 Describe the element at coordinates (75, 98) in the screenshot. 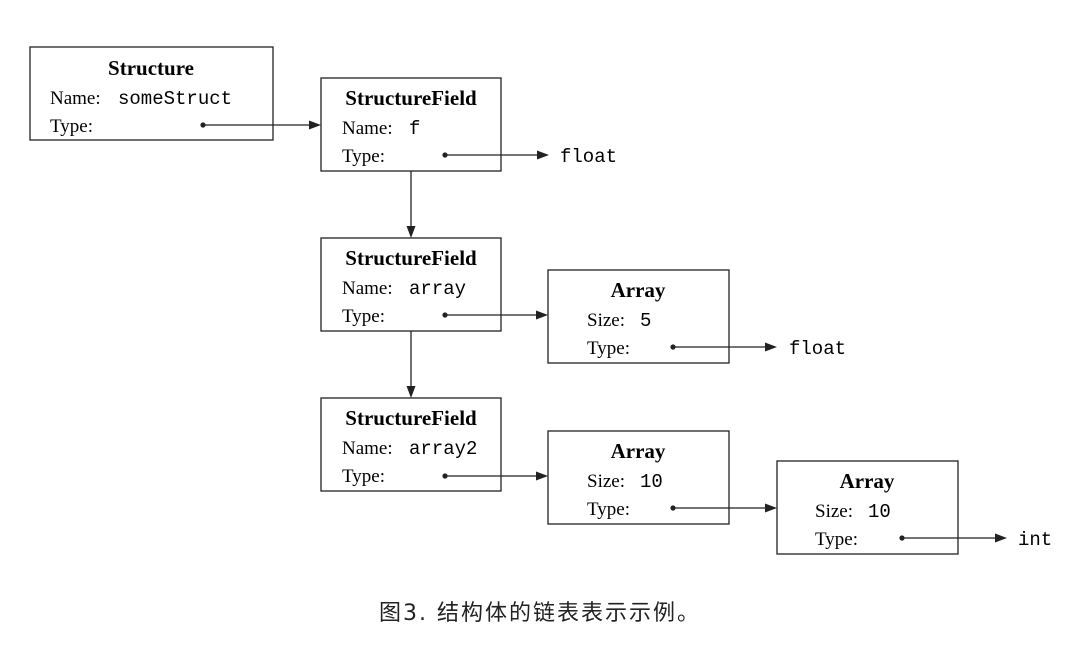

I see `structure-name-label: Name:` at that location.